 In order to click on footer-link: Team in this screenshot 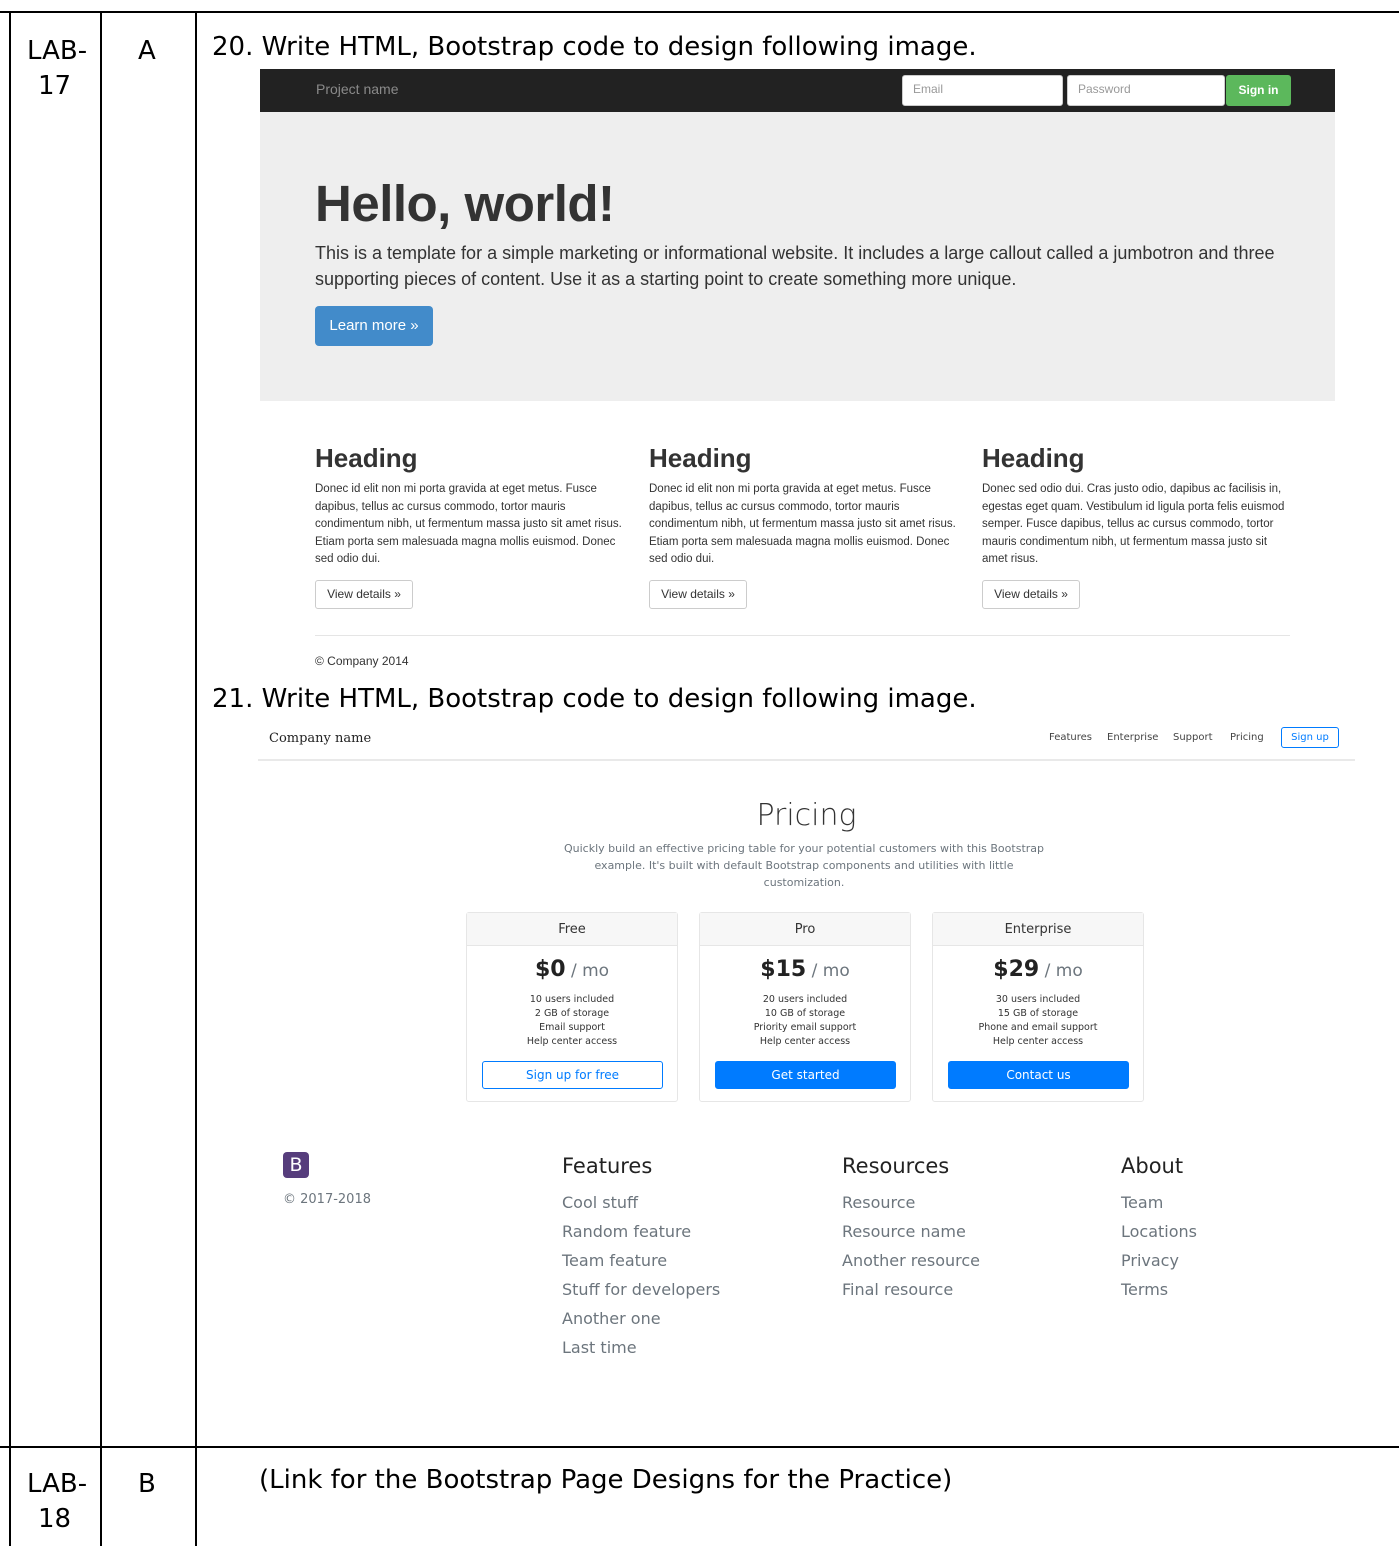, I will do `click(1159, 1202)`.